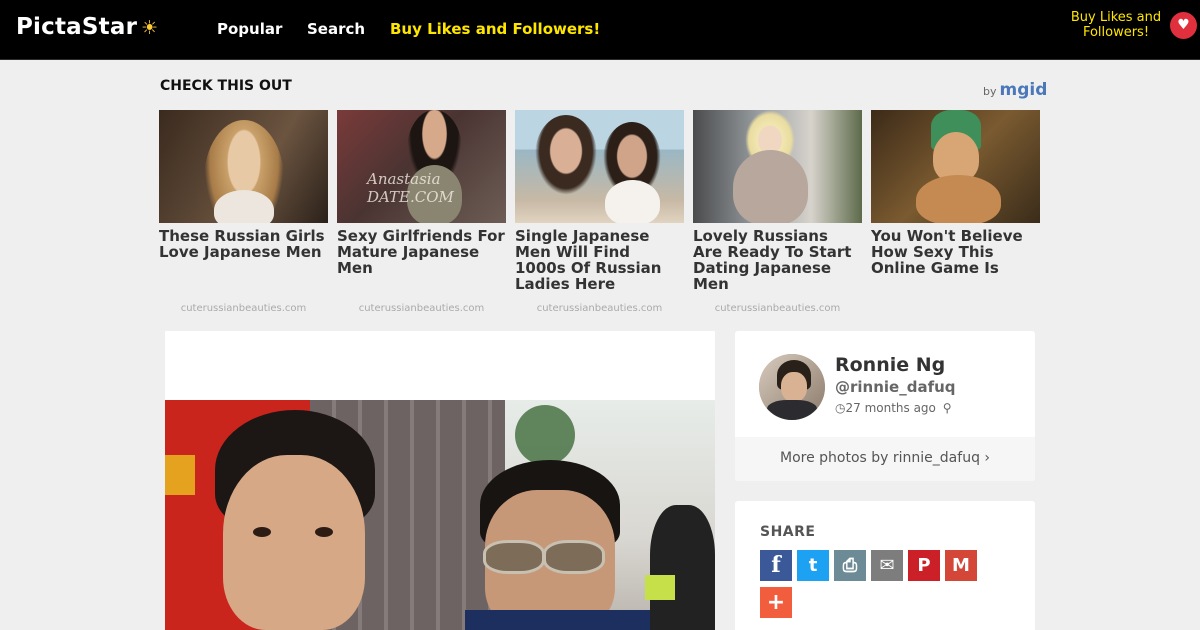  Describe the element at coordinates (840, 408) in the screenshot. I see `clock-icon: ◷` at that location.